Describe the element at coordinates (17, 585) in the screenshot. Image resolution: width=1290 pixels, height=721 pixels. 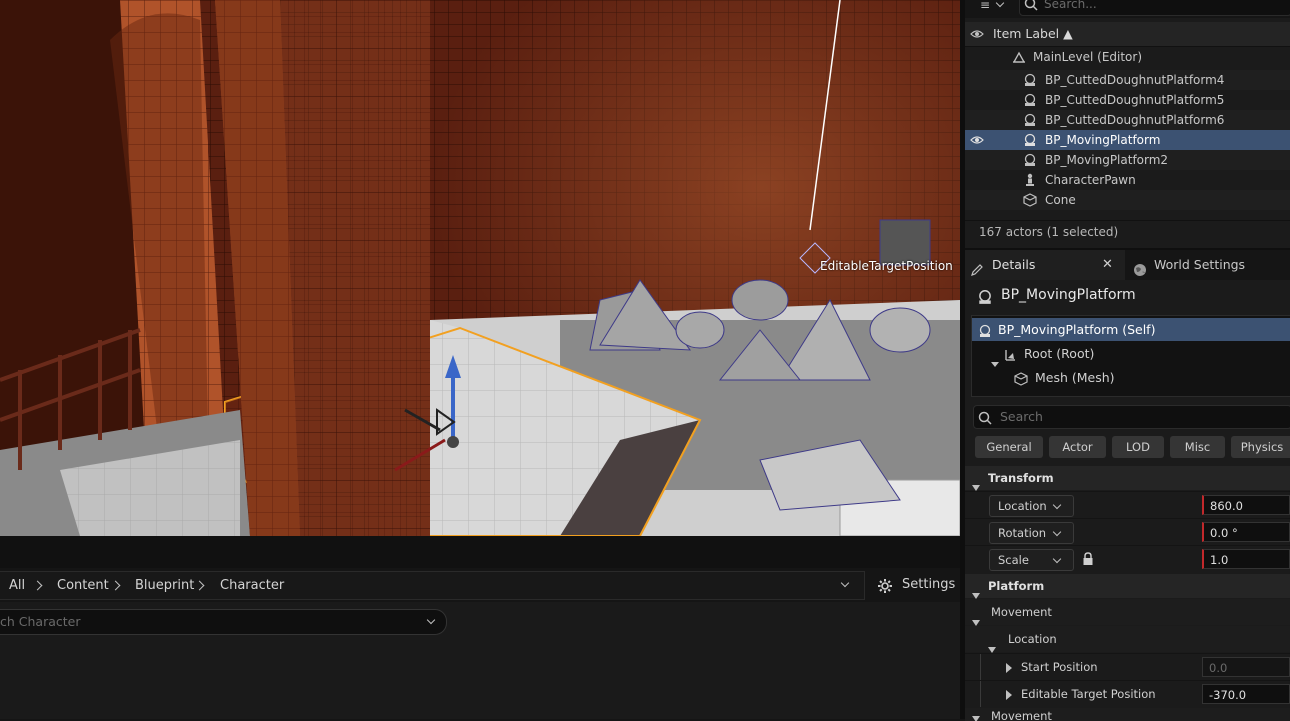
I see `breadcrumb-all: All` at that location.